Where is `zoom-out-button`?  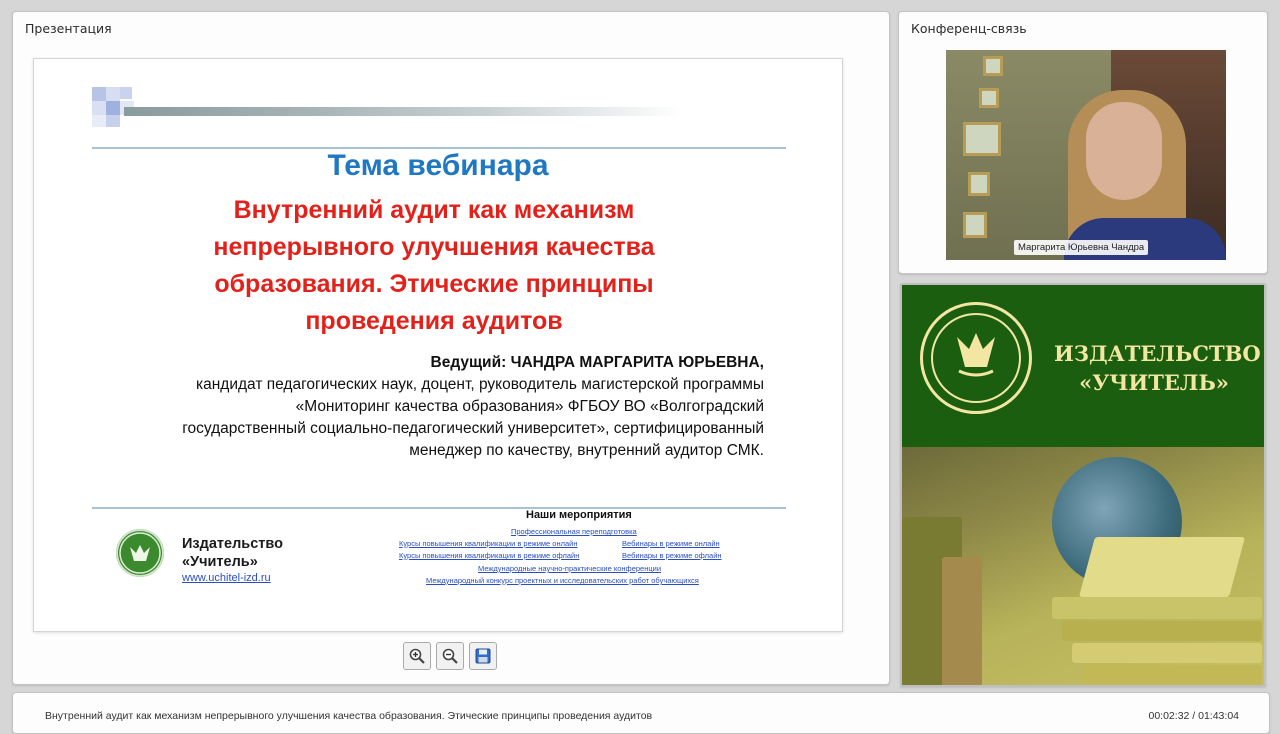 zoom-out-button is located at coordinates (450, 656).